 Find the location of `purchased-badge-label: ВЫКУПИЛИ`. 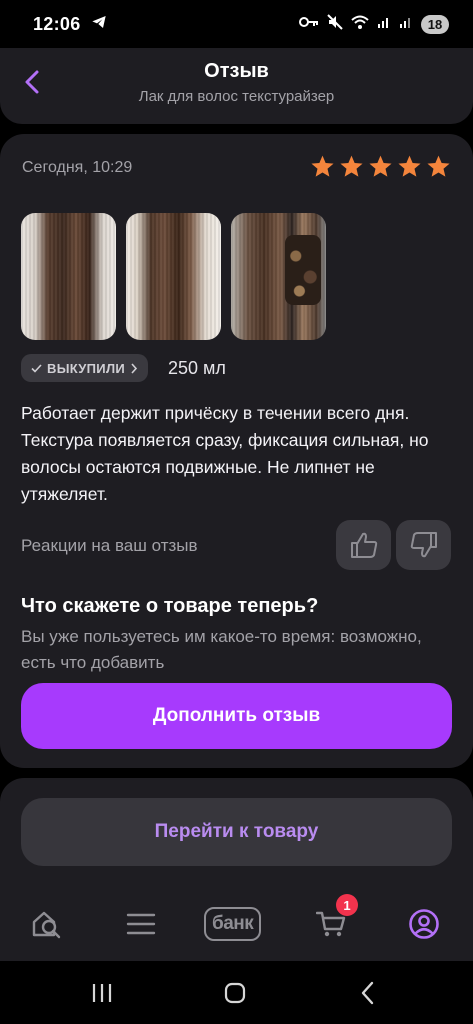

purchased-badge-label: ВЫКУПИЛИ is located at coordinates (86, 368).